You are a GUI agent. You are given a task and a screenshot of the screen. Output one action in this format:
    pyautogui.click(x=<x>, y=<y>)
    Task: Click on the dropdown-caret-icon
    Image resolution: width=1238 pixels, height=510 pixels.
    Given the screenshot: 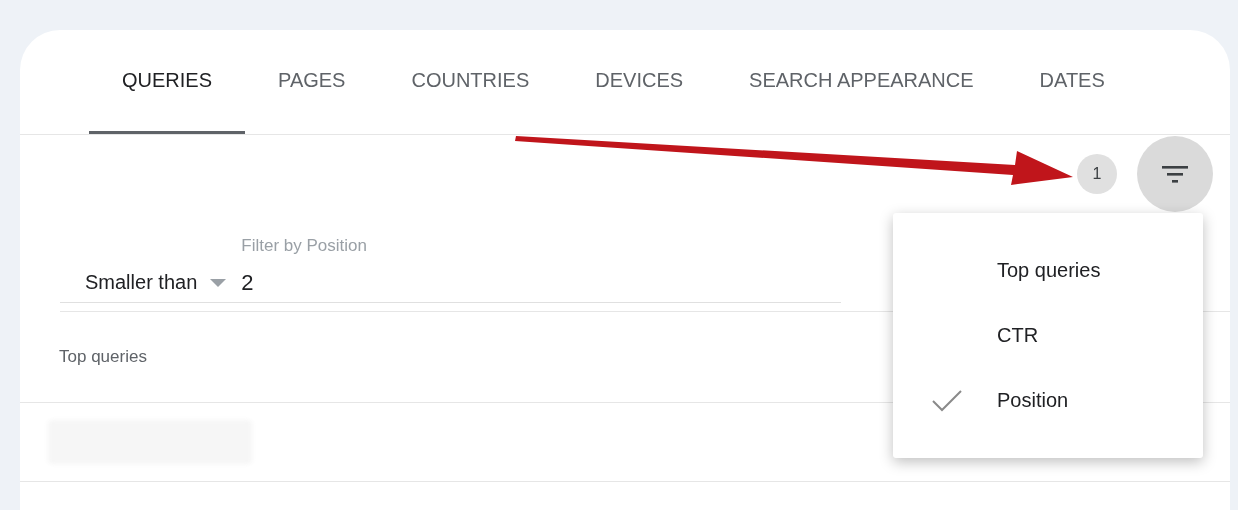 What is the action you would take?
    pyautogui.click(x=218, y=282)
    